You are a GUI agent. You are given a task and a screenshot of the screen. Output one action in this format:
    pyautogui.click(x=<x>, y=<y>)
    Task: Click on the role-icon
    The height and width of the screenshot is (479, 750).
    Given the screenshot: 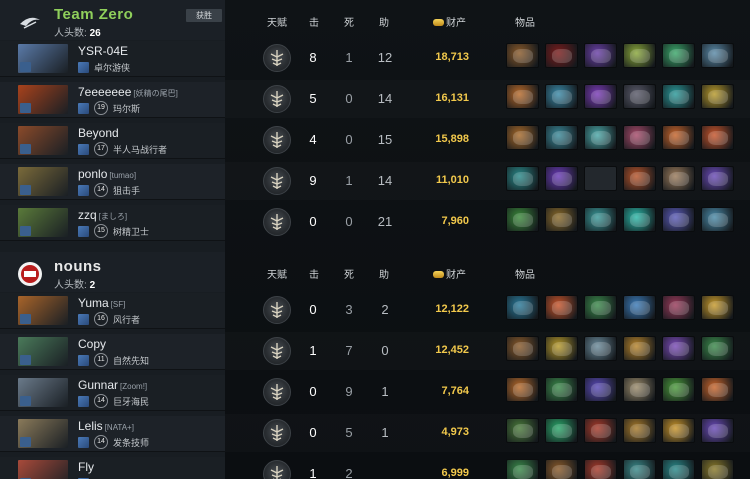 What is the action you would take?
    pyautogui.click(x=83, y=442)
    